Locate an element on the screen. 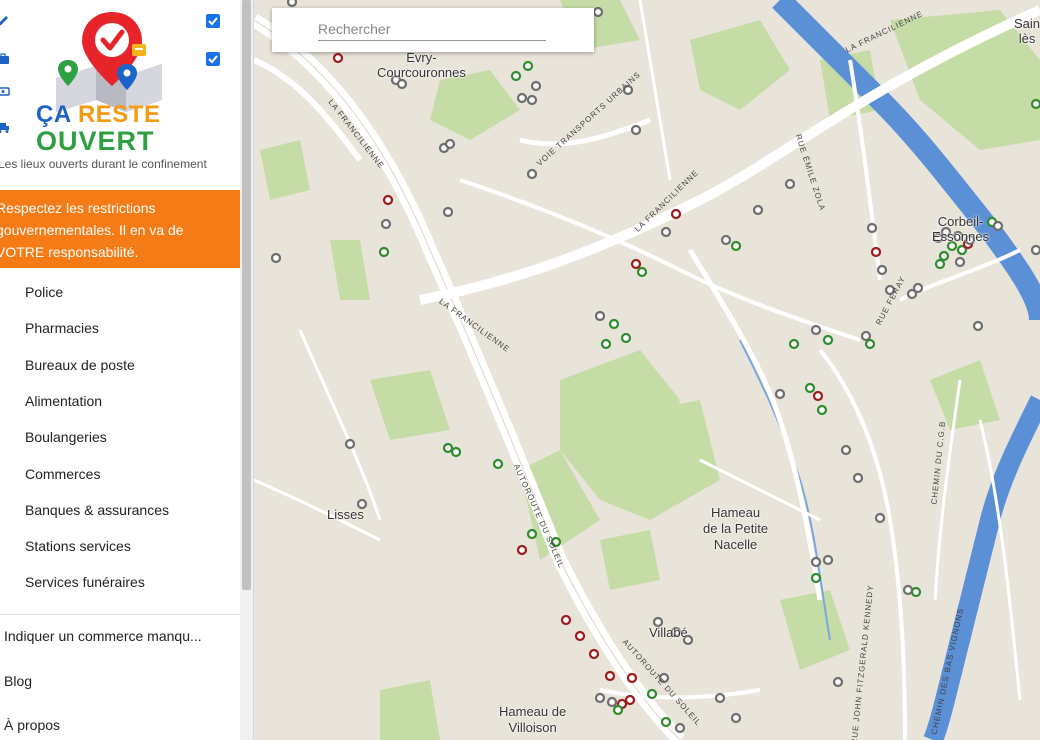  pen-icon is located at coordinates (4, 21).